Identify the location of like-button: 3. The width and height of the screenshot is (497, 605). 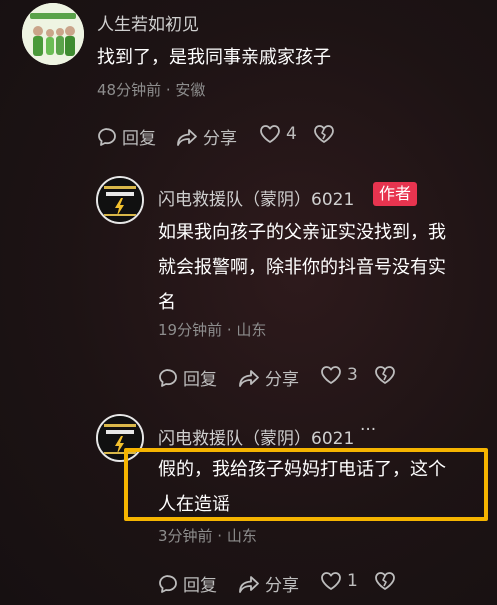
(339, 375).